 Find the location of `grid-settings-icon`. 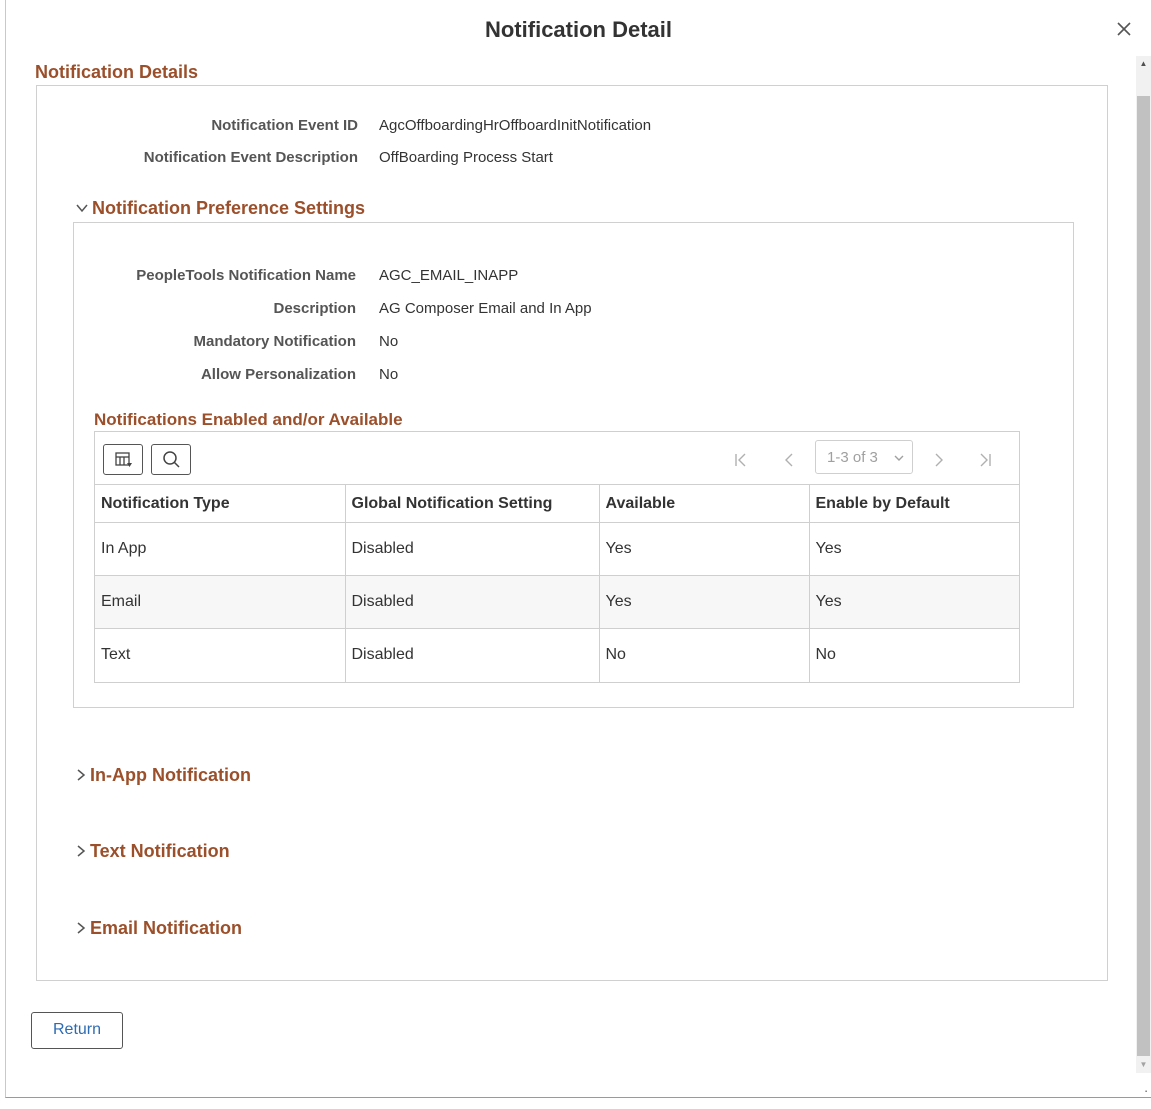

grid-settings-icon is located at coordinates (123, 459).